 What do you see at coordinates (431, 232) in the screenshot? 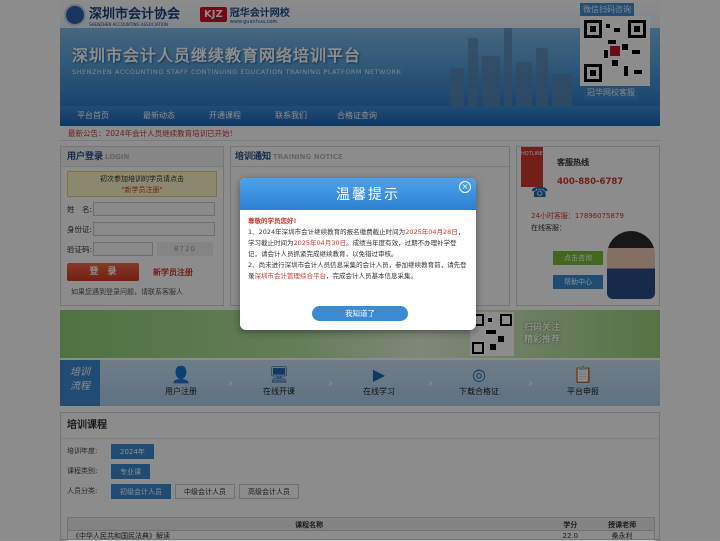
I see `deadline-date-1: 2025年04月28日` at bounding box center [431, 232].